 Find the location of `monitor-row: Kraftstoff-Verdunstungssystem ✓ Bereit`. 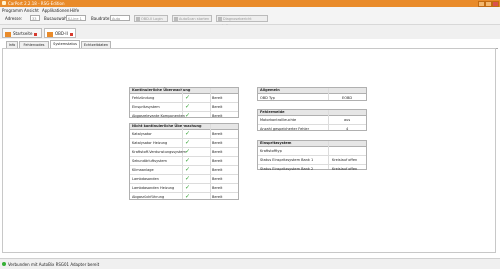

monitor-row: Kraftstoff-Verdunstungssystem ✓ Bereit is located at coordinates (184, 152).